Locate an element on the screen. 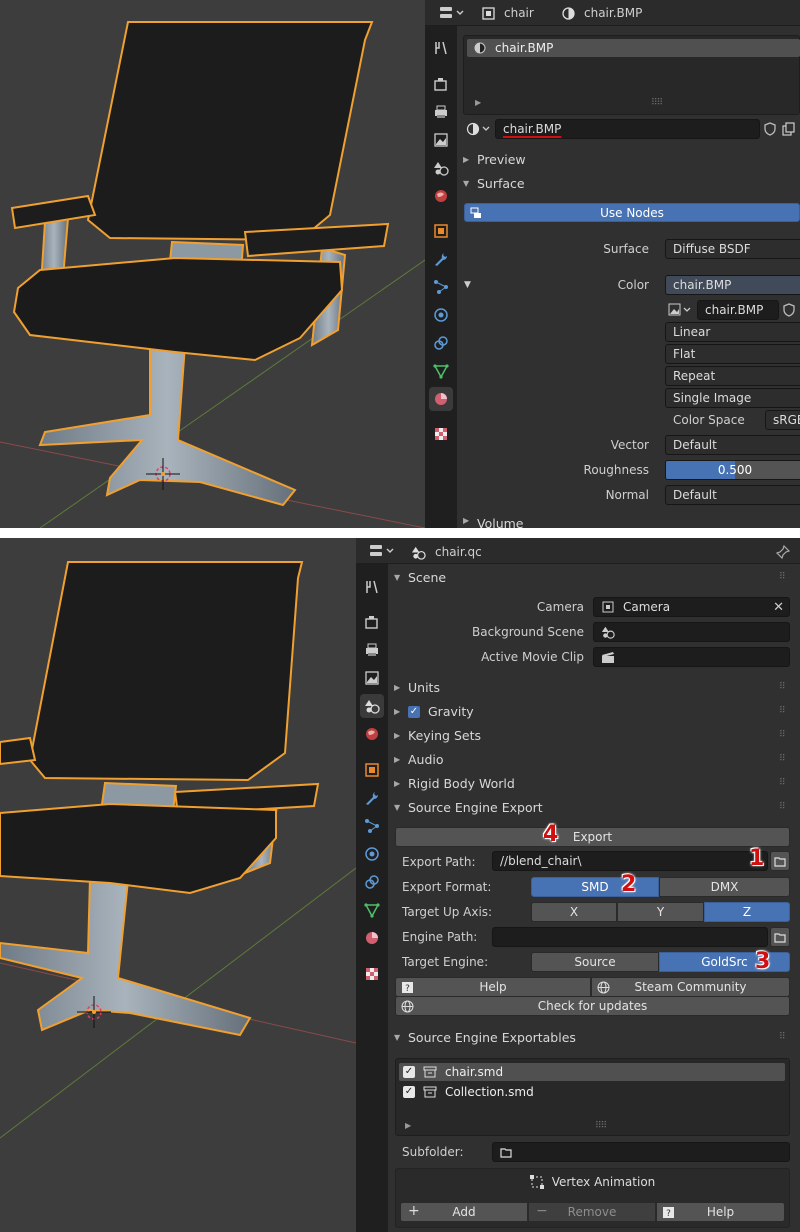 The height and width of the screenshot is (1232, 800). gravity-panel-header: ▶ ✓ Gravity is located at coordinates (434, 711).